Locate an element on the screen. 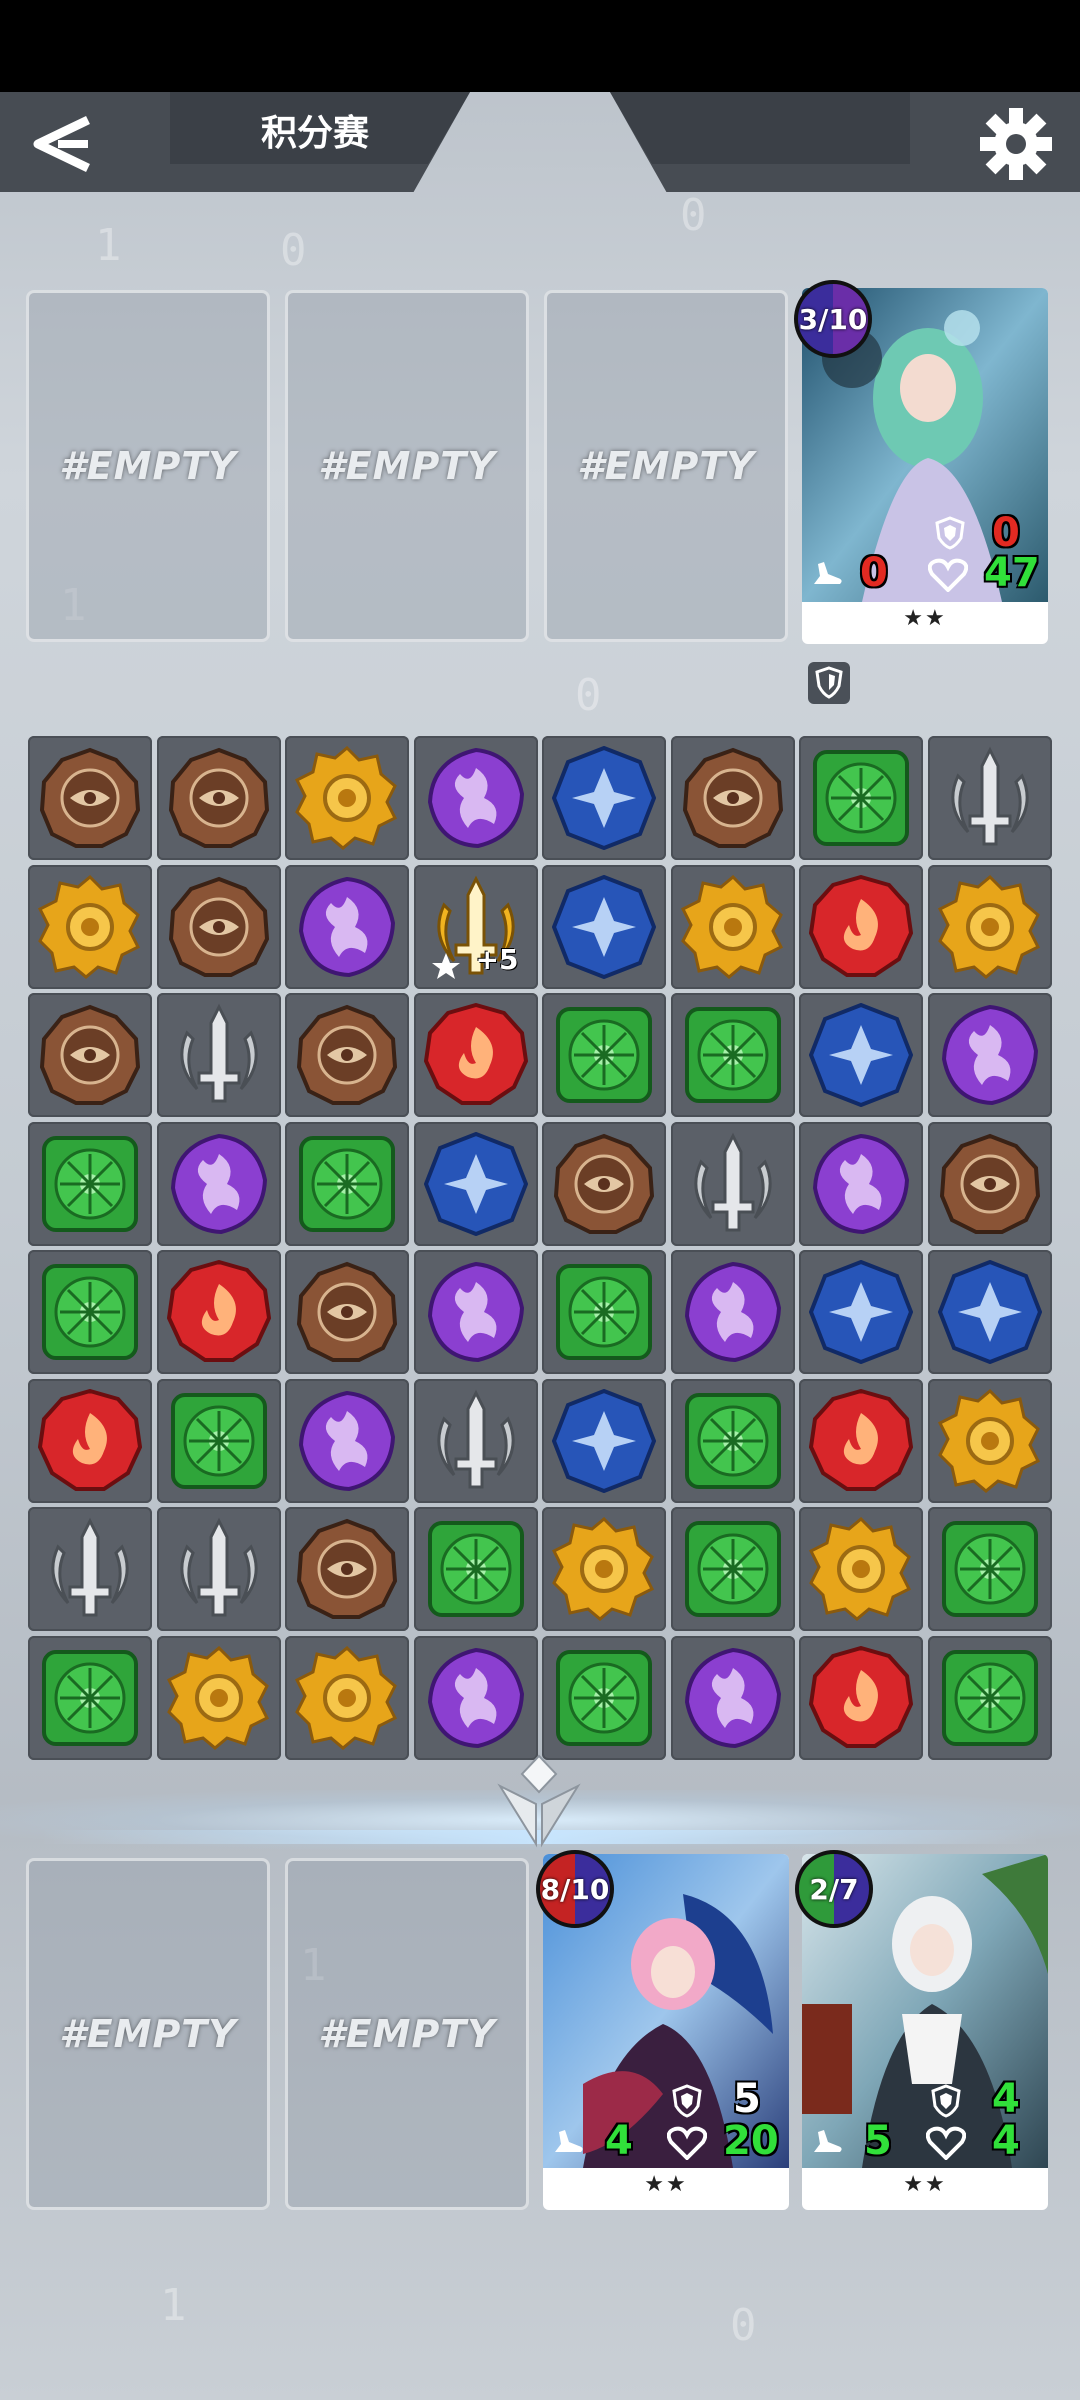 This screenshot has width=1080, height=2400. shield-icon is located at coordinates (950, 533).